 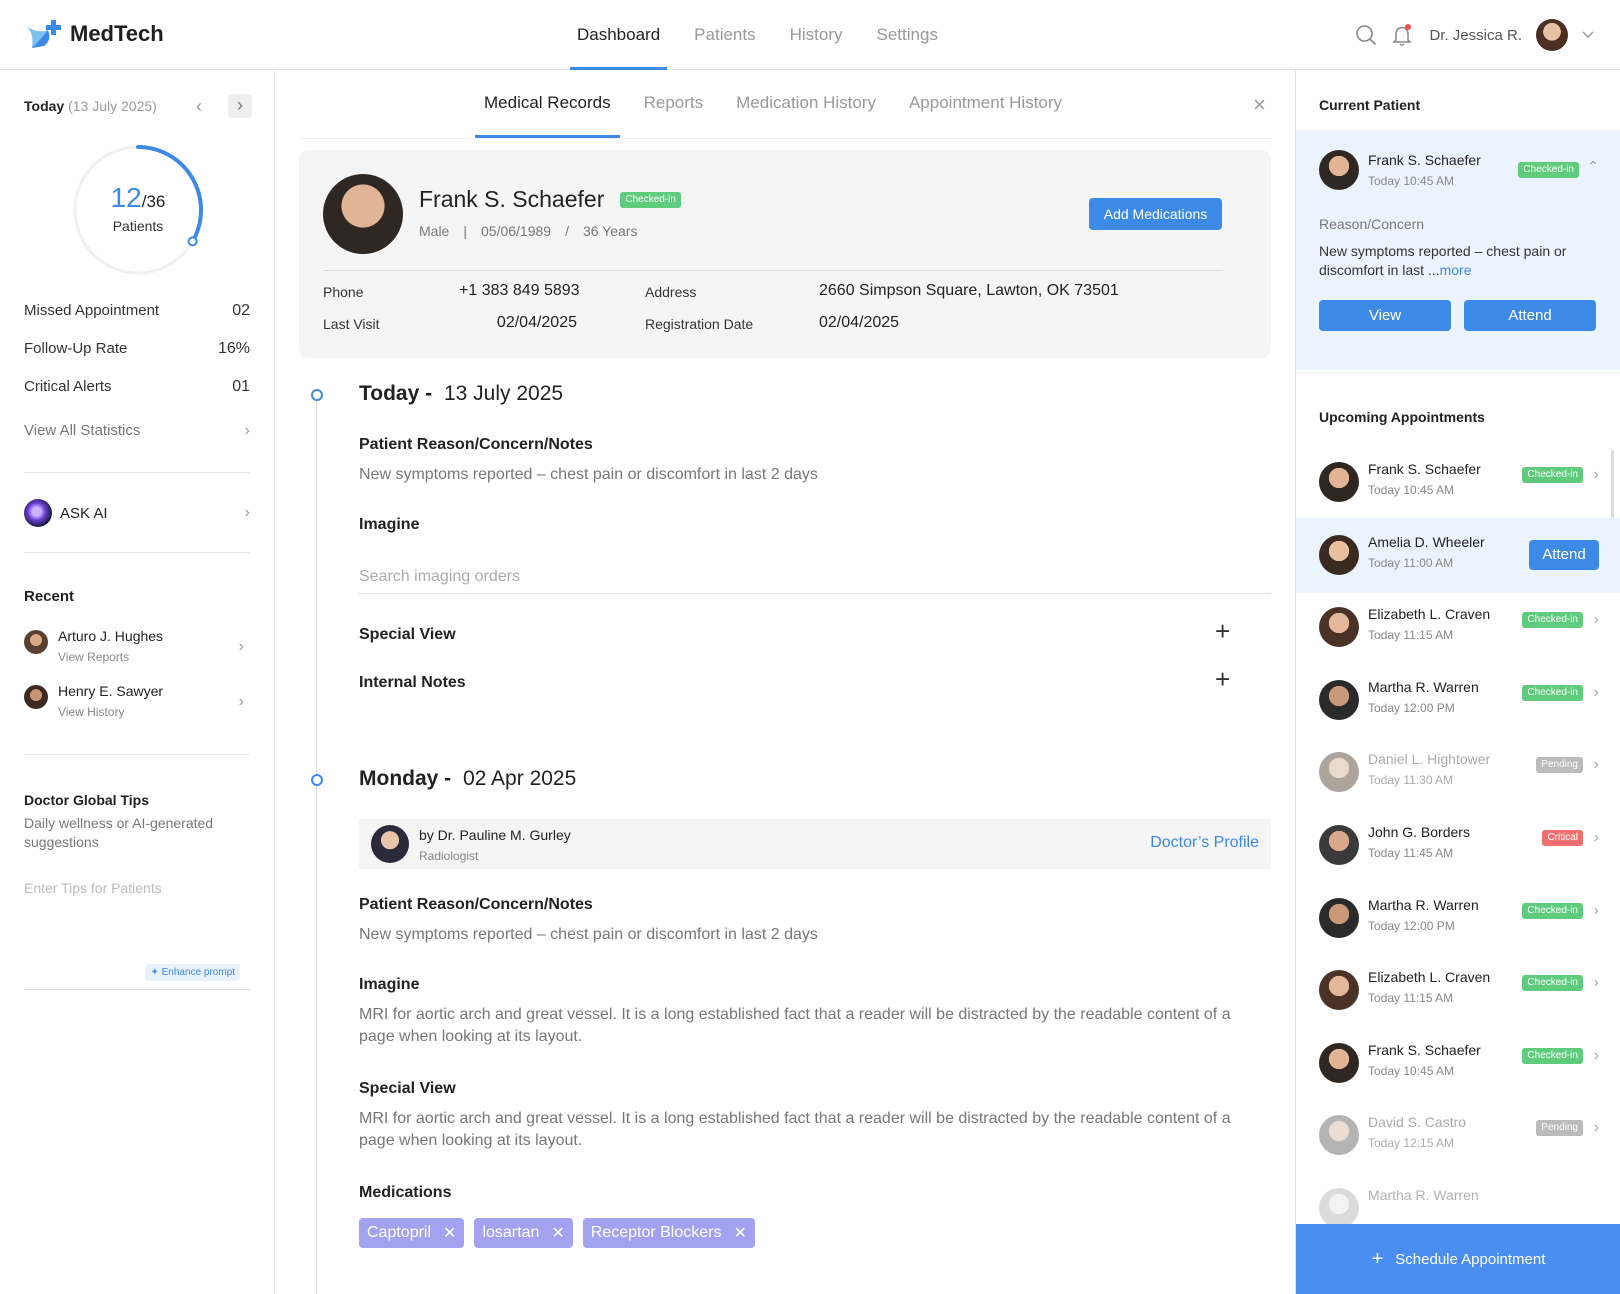 I want to click on recent-item: Henry E. Sawyer View History ›, so click(x=137, y=703).